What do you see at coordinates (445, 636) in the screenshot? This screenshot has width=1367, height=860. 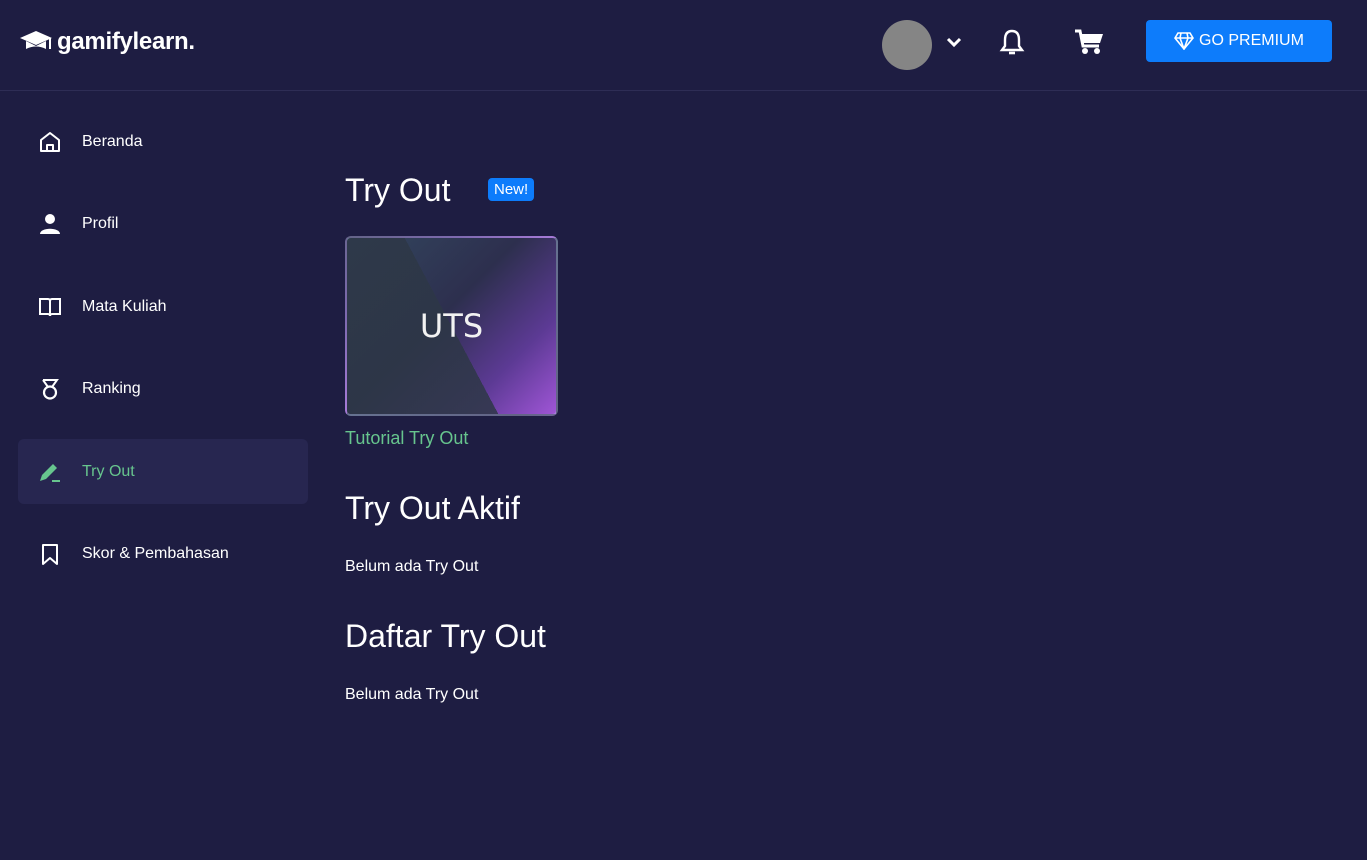 I see `try-out-list-title: Daftar Try Out` at bounding box center [445, 636].